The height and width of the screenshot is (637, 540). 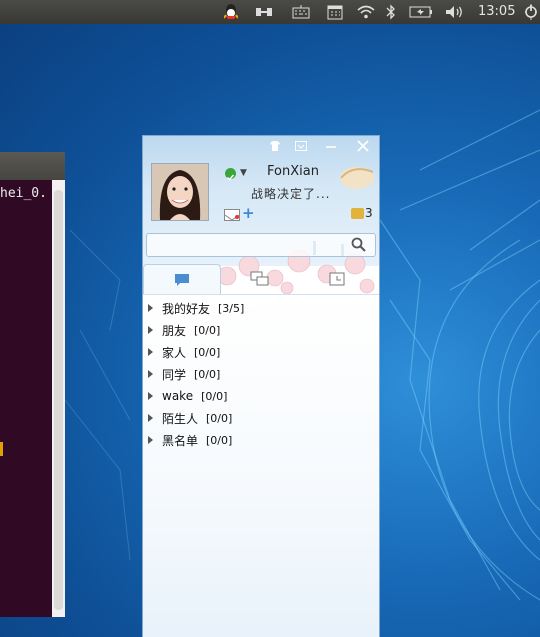 I want to click on terminal-scrollbar, so click(x=58, y=398).